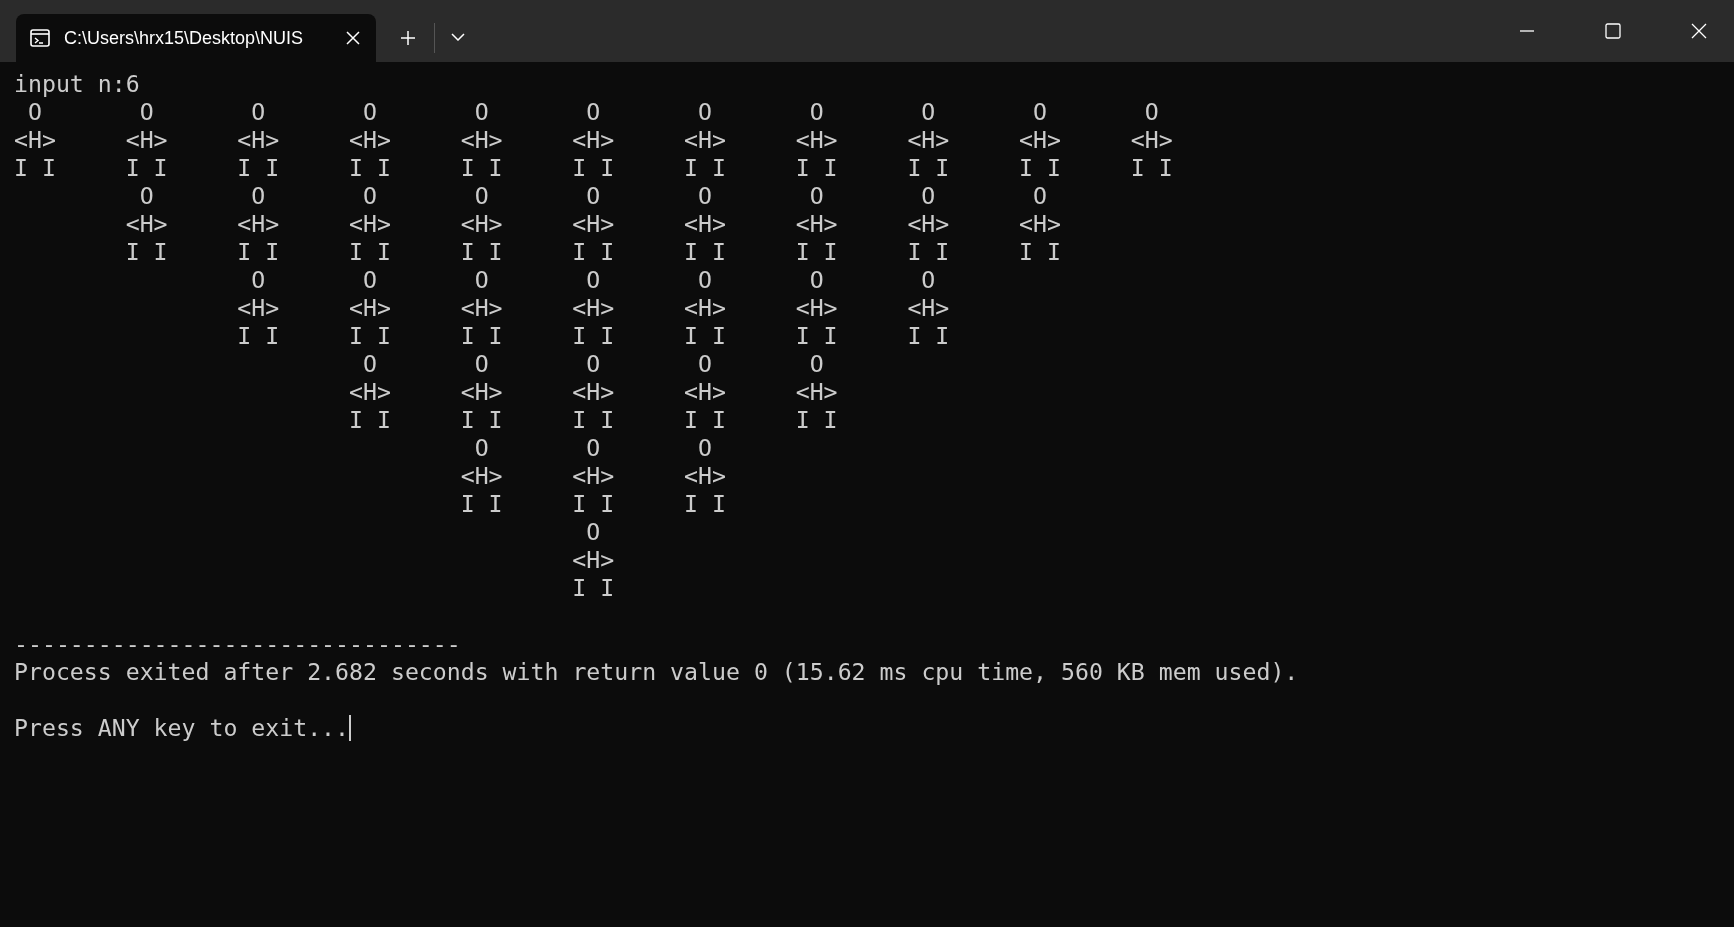  I want to click on new-tab-icon, so click(408, 38).